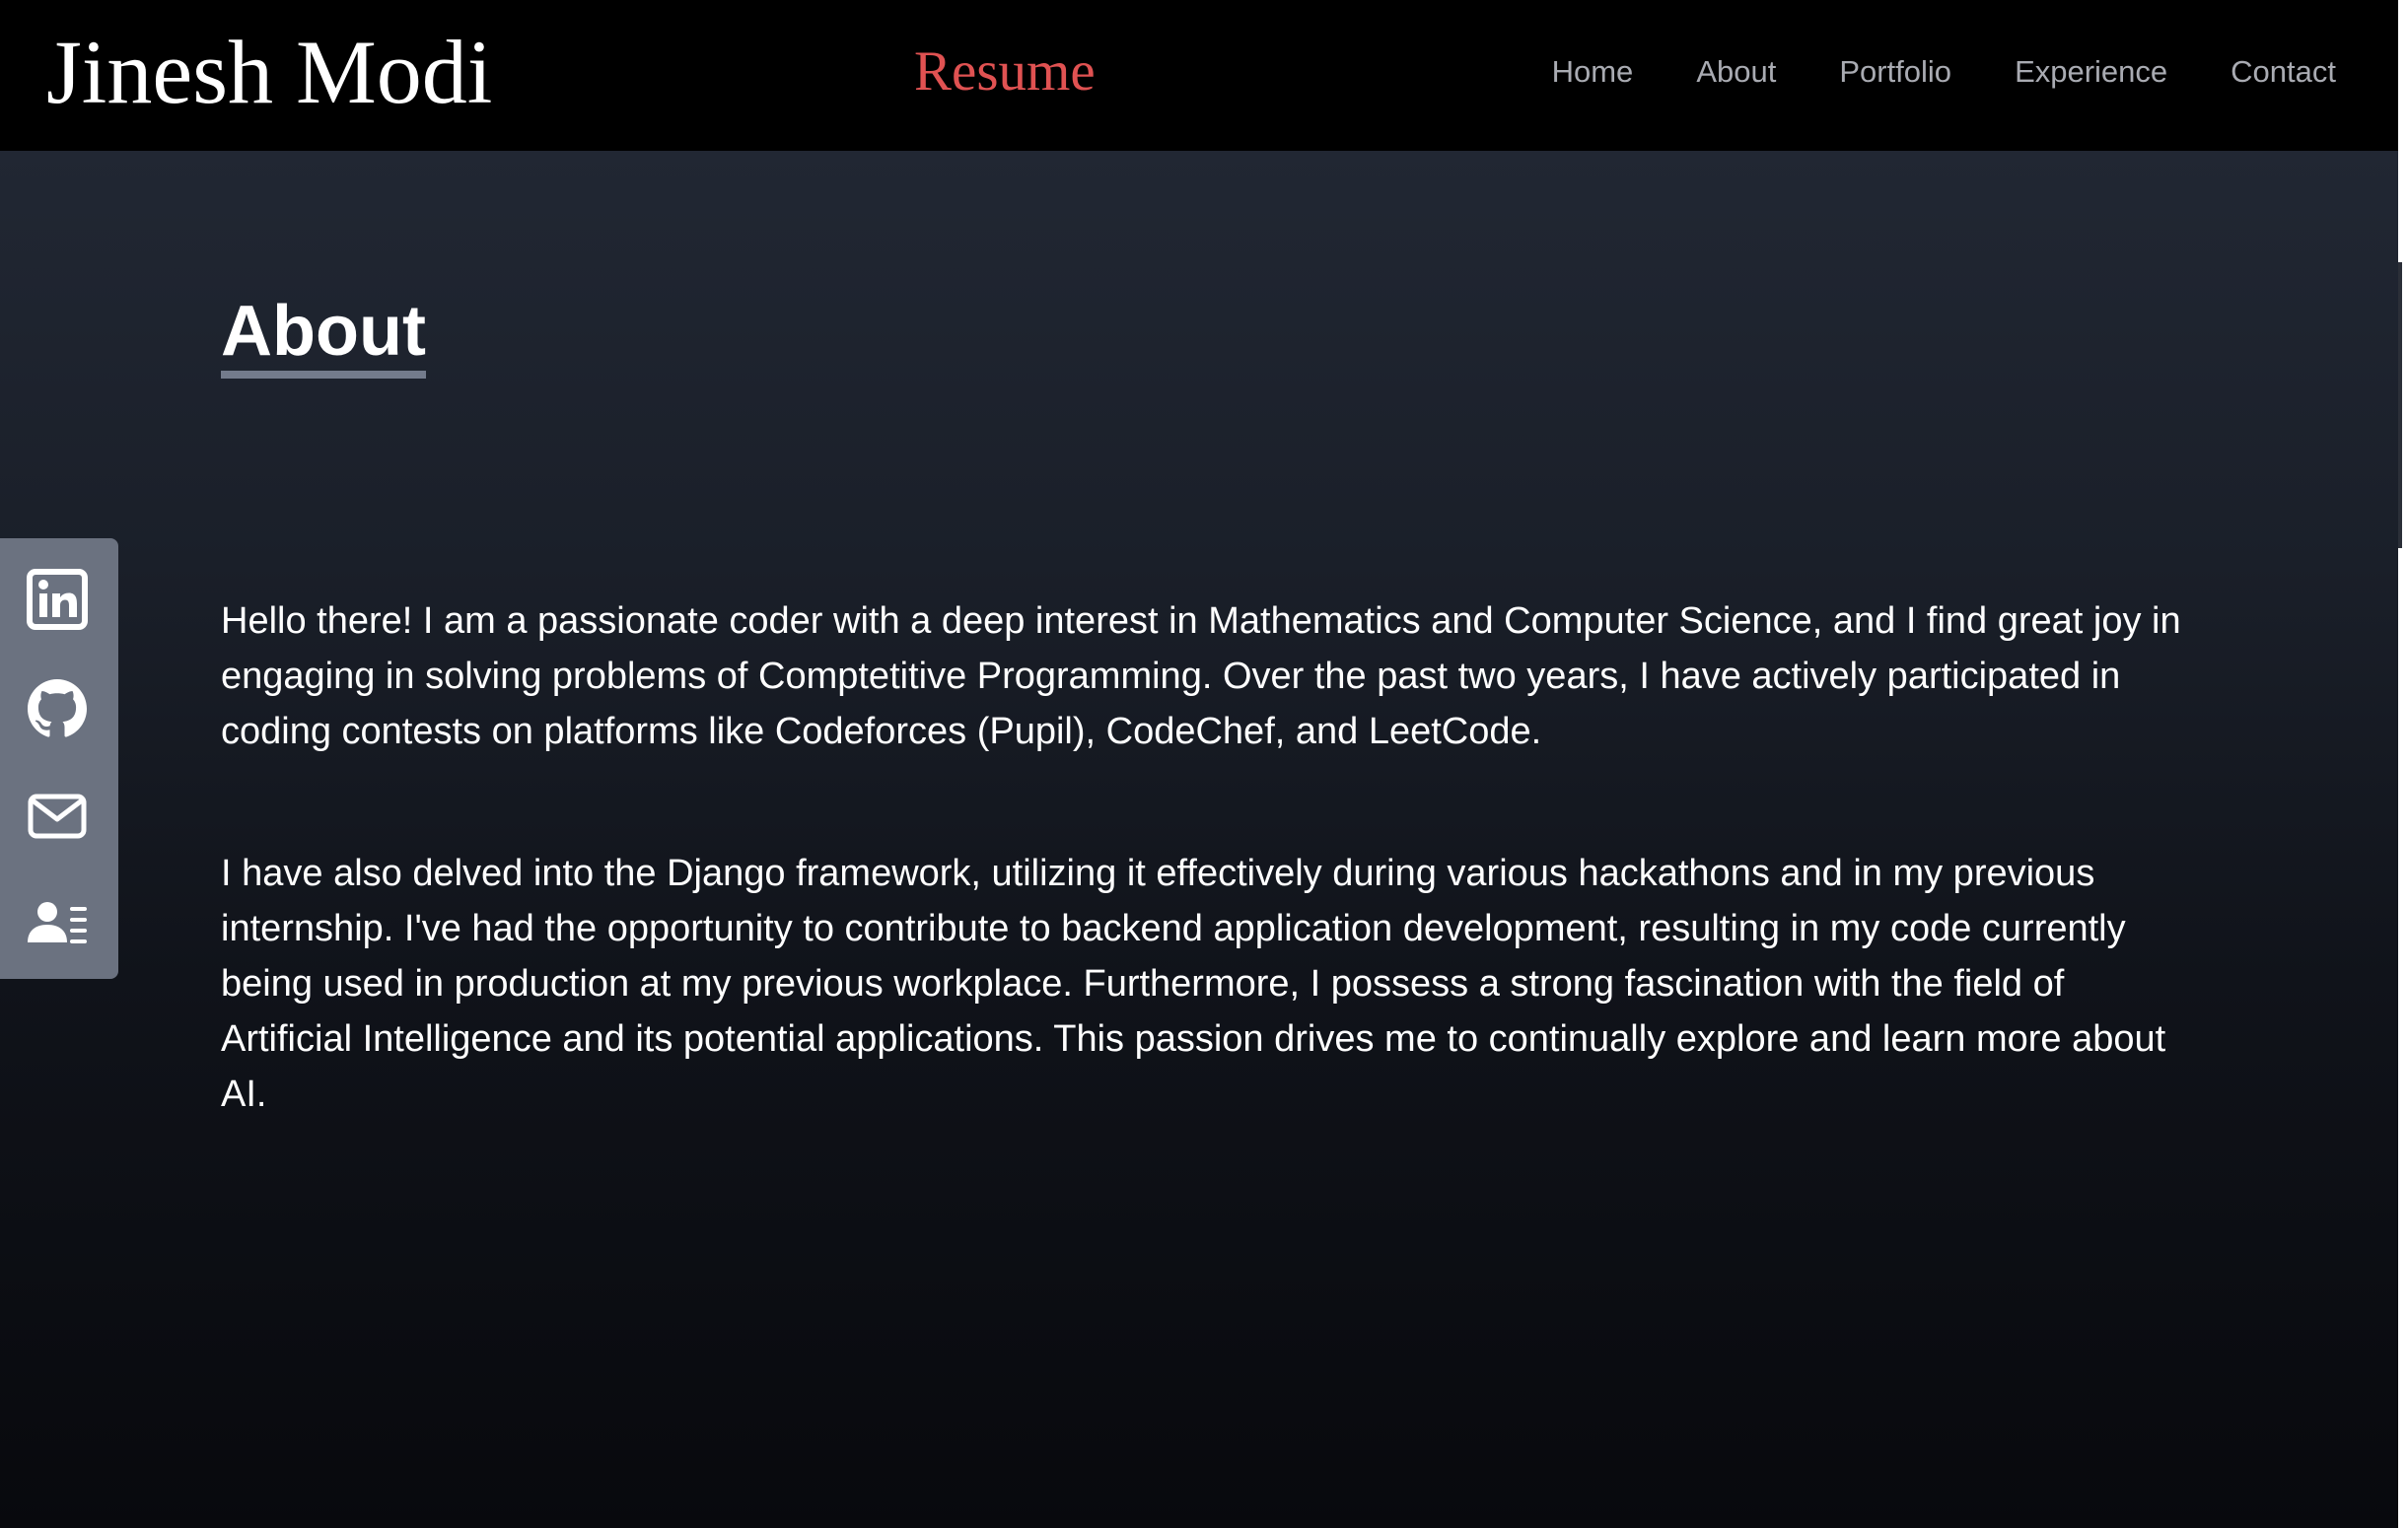 Image resolution: width=2408 pixels, height=1528 pixels. Describe the element at coordinates (2400, 405) in the screenshot. I see `scrollbar-thumb` at that location.